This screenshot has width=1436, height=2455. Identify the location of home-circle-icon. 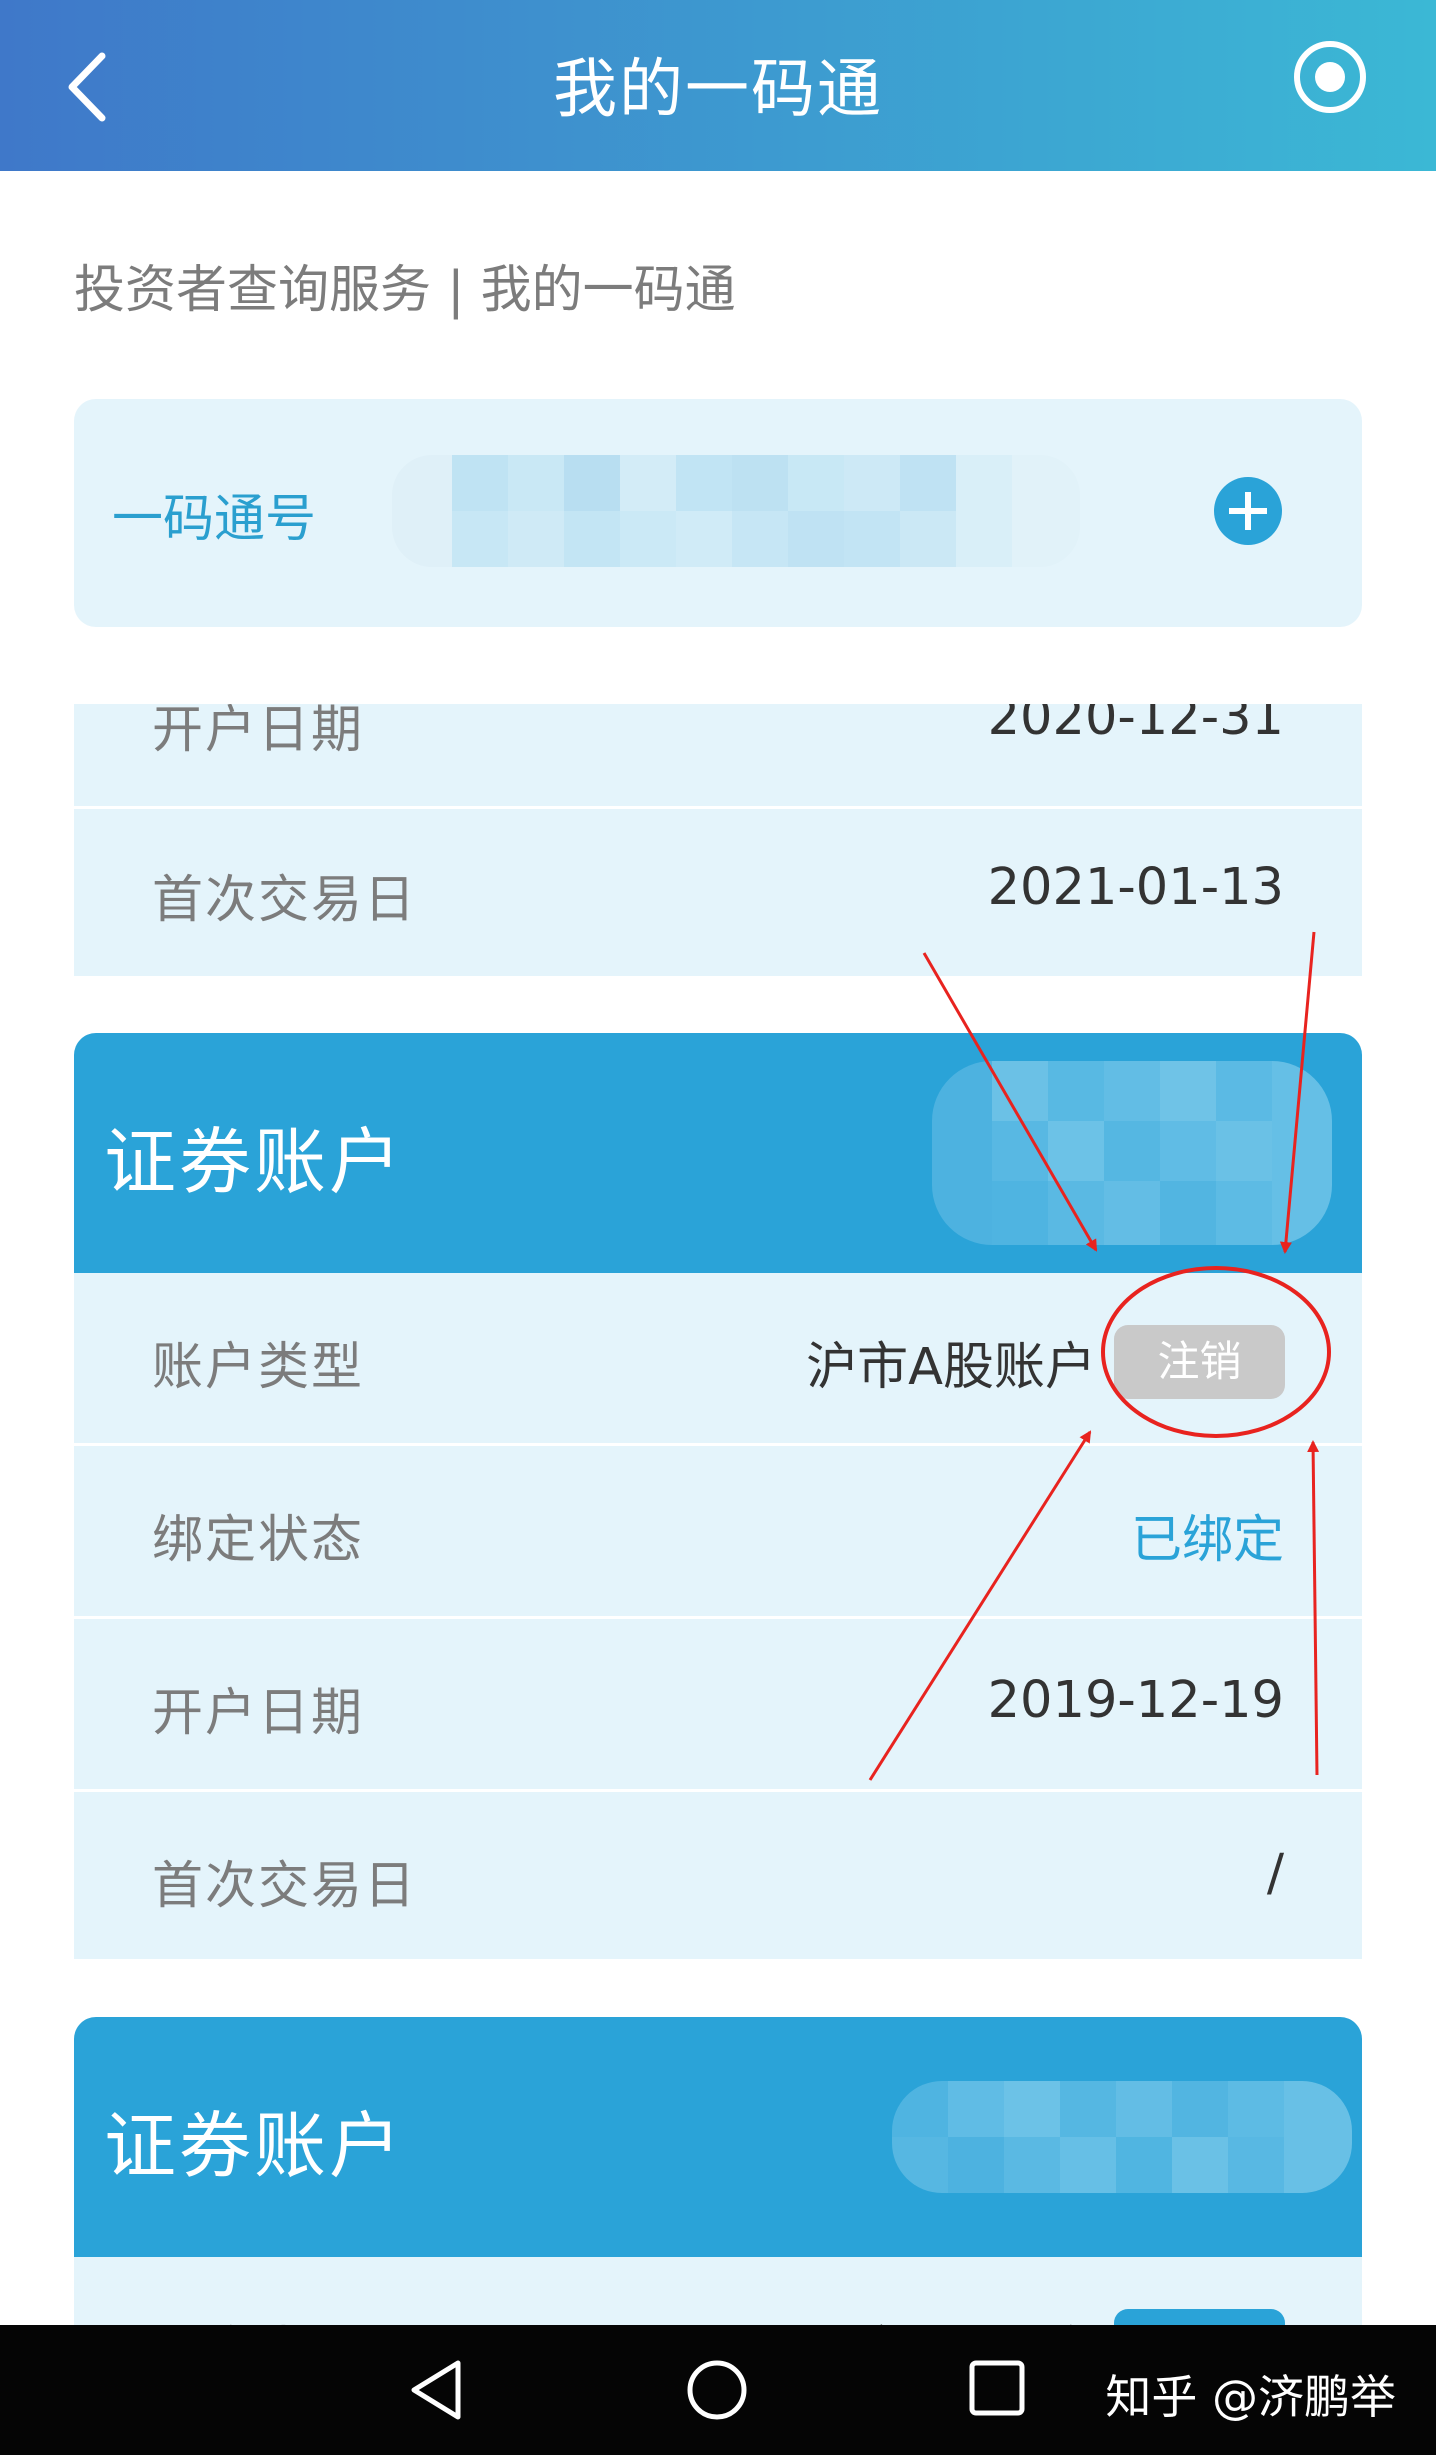
(717, 2390).